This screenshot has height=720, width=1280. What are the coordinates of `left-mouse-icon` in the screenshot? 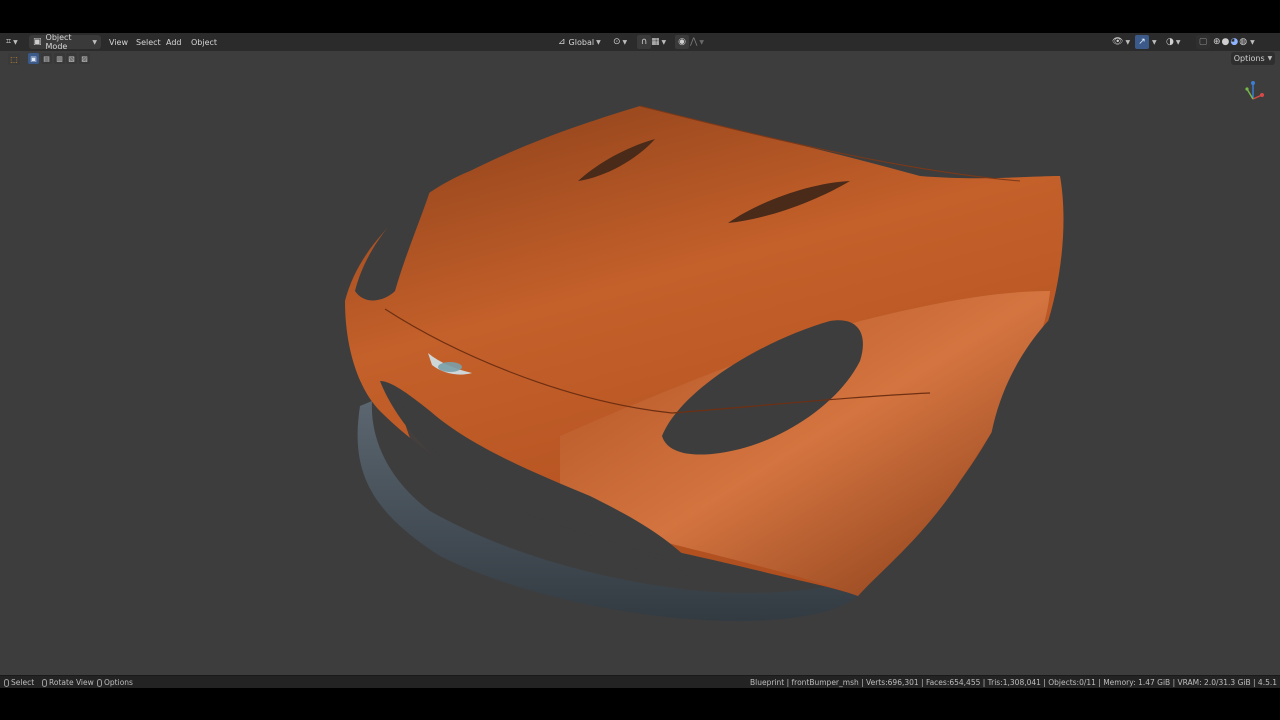 It's located at (6, 682).